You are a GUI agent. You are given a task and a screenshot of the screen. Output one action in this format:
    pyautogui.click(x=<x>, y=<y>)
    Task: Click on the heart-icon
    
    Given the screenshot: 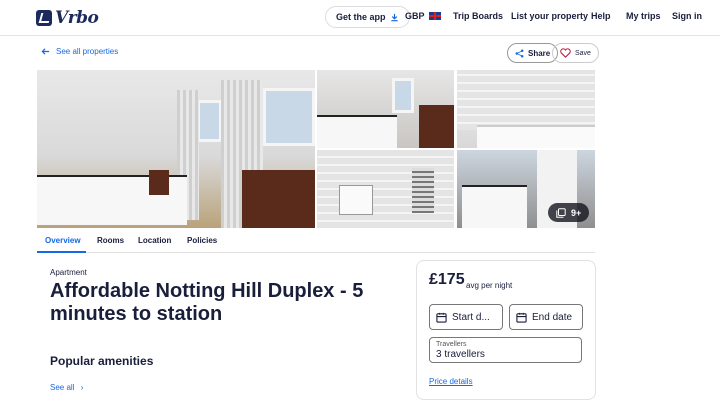 What is the action you would take?
    pyautogui.click(x=565, y=53)
    